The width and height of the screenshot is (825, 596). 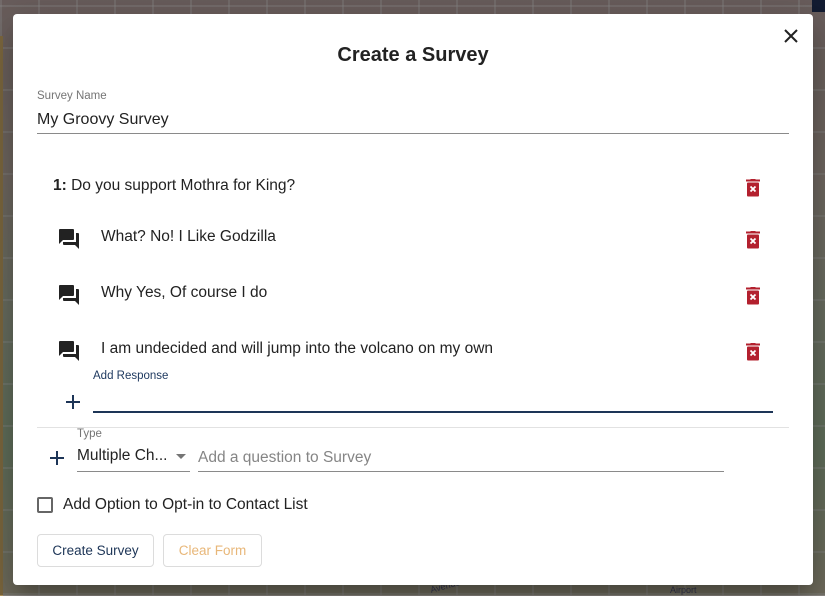 I want to click on optin-label: Add Option to Opt-in to Contact List, so click(x=185, y=504).